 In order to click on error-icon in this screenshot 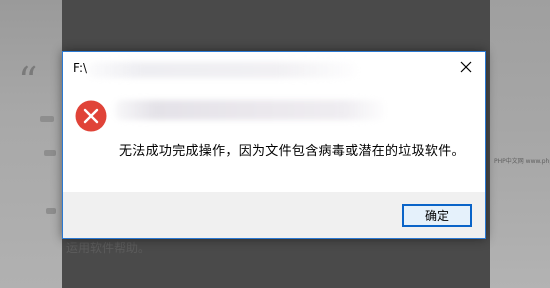, I will do `click(91, 116)`.